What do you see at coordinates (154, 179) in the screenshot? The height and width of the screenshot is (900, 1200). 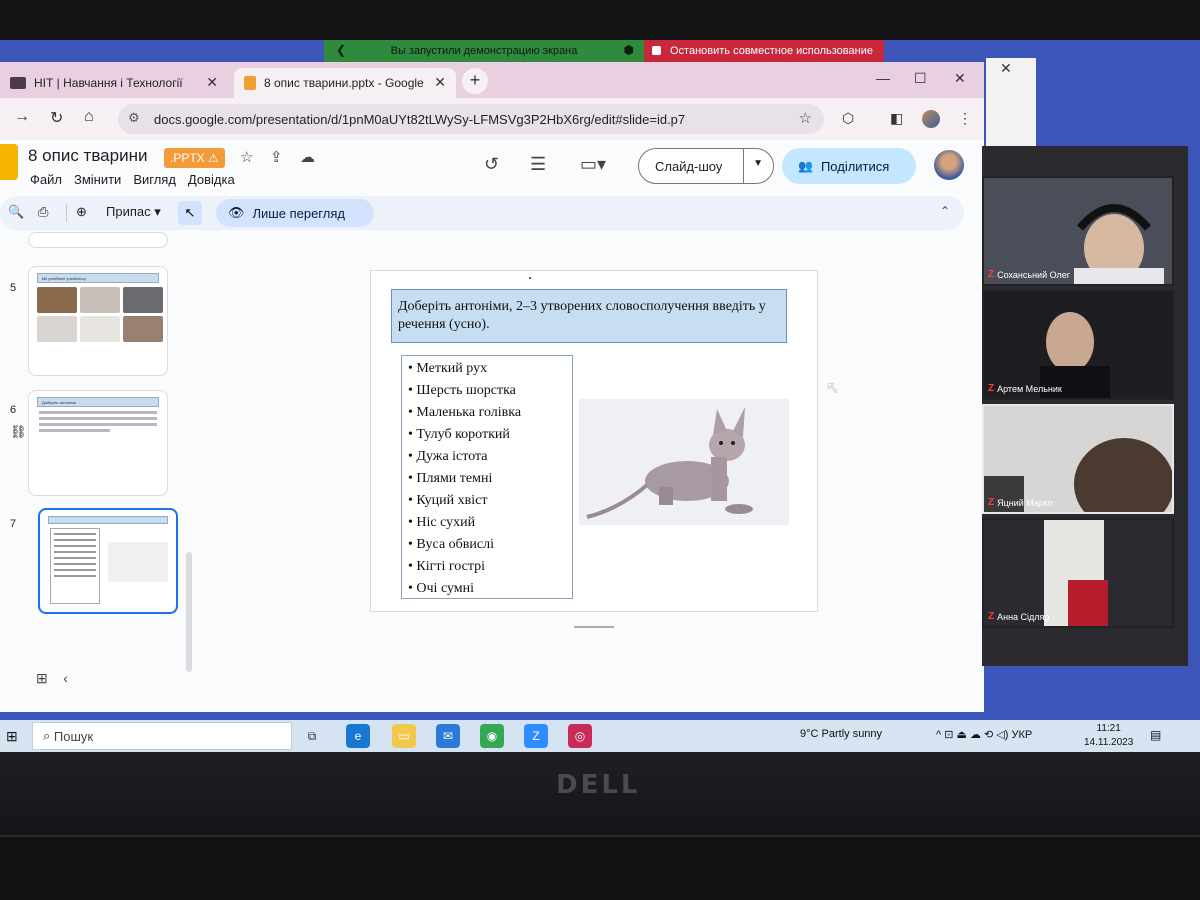 I see `menu-view: Вигляд` at bounding box center [154, 179].